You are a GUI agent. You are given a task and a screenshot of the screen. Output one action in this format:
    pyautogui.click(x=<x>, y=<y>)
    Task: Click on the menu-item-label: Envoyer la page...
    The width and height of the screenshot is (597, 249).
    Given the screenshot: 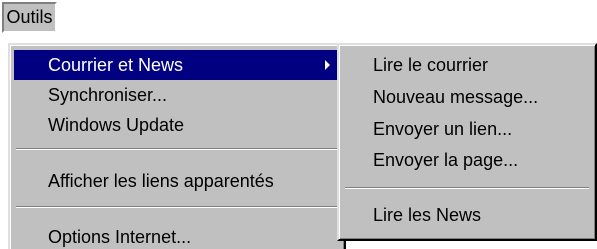 What is the action you would take?
    pyautogui.click(x=446, y=160)
    